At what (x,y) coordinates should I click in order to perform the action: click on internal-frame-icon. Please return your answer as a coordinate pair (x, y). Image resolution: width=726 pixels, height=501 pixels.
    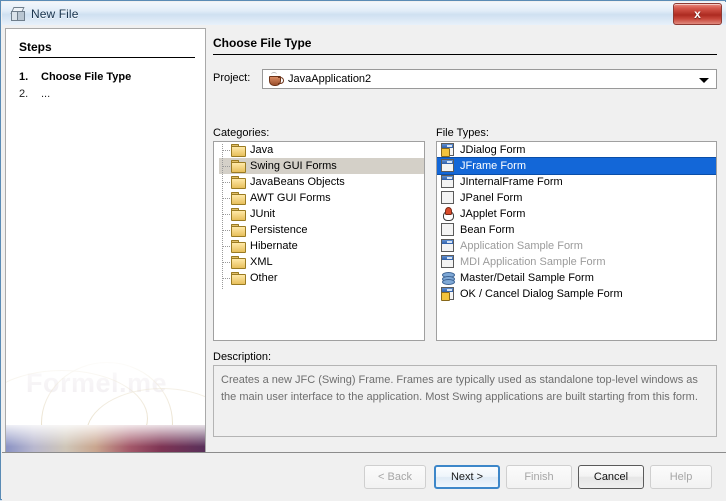
    Looking at the image, I should click on (448, 182).